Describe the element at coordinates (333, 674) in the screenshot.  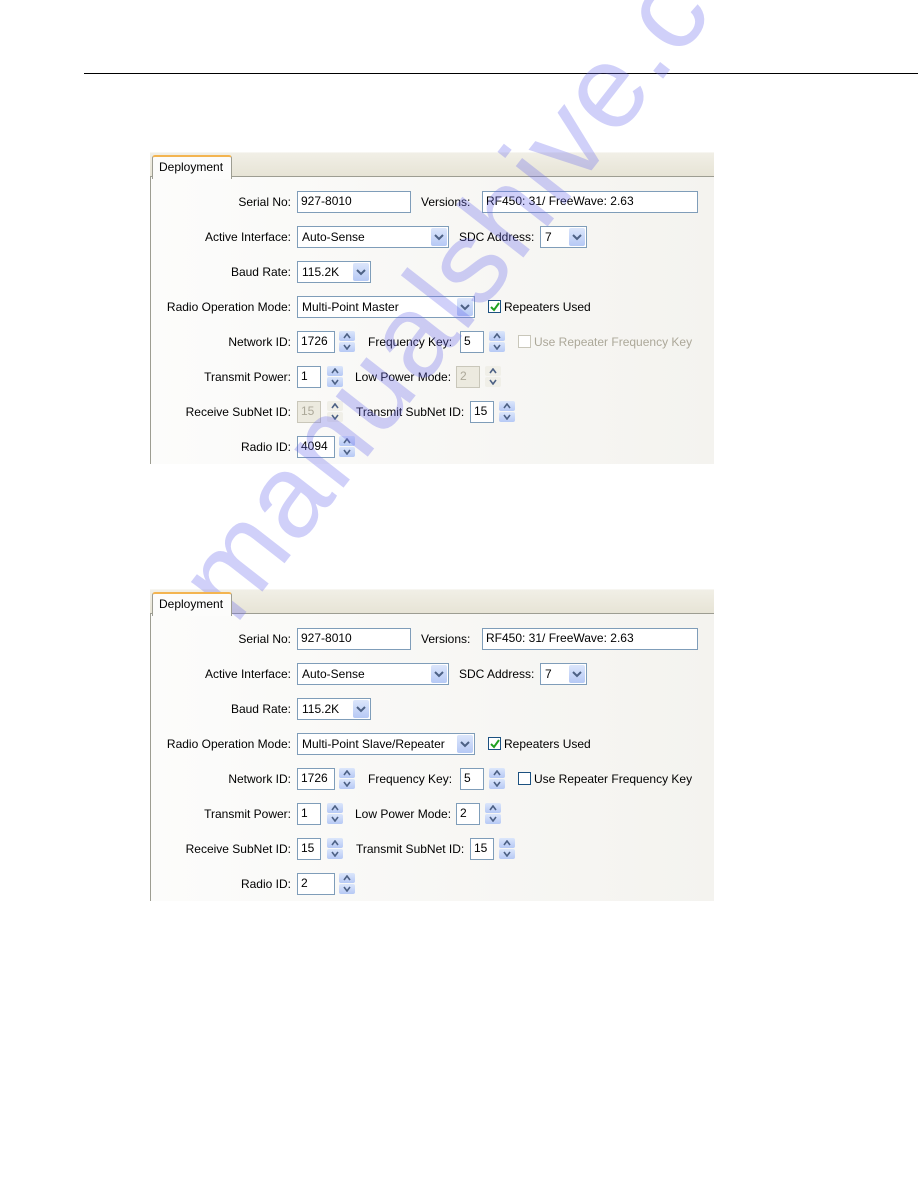
I see `active-interface-value: Auto-Sense` at that location.